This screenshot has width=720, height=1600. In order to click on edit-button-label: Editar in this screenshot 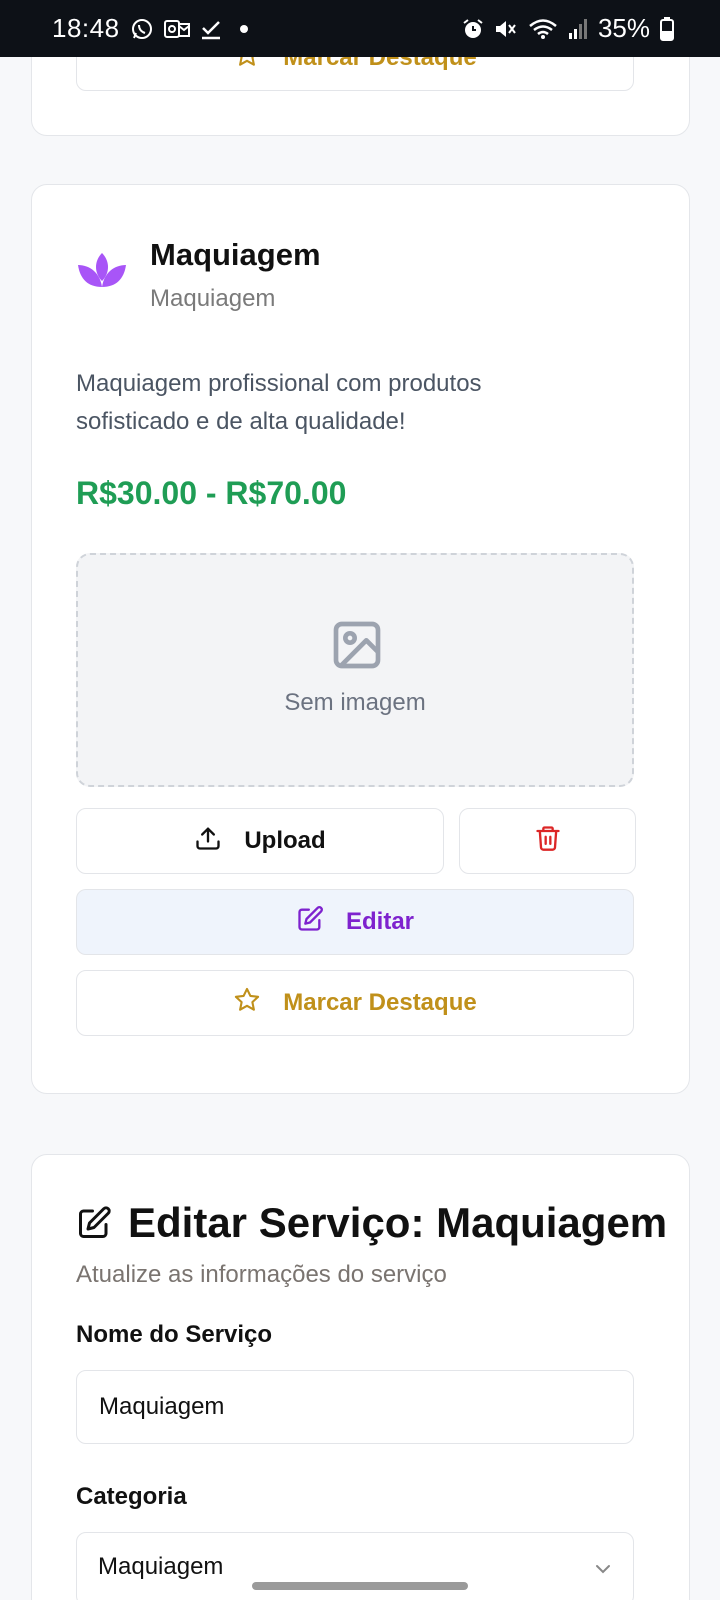, I will do `click(379, 921)`.